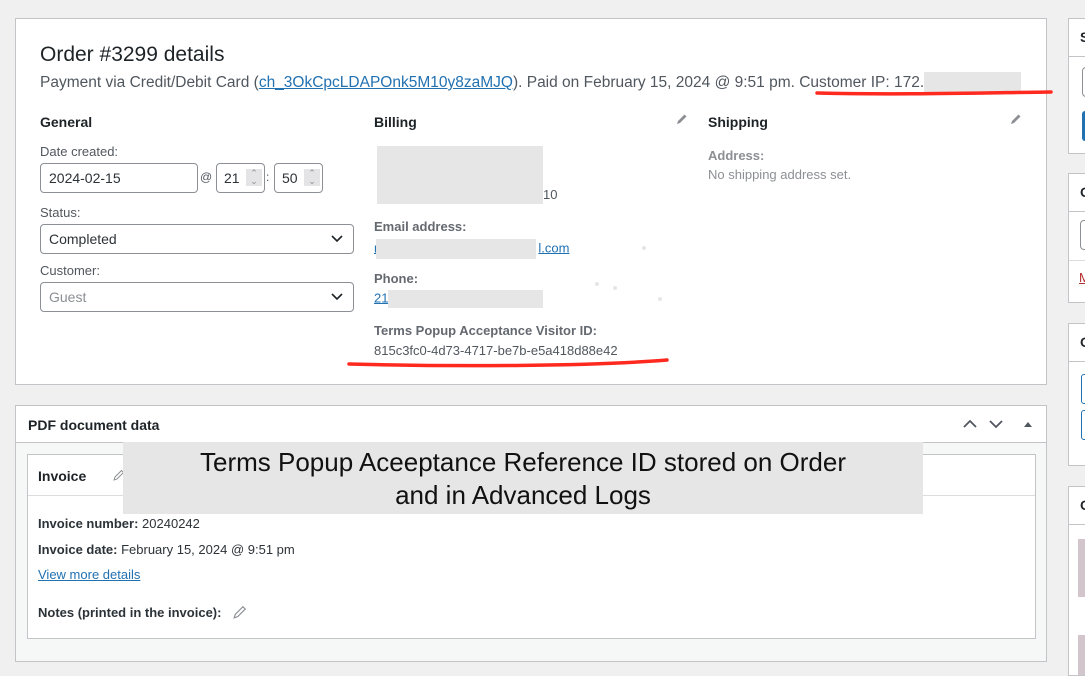  I want to click on edit-notes-pencil-icon, so click(240, 612).